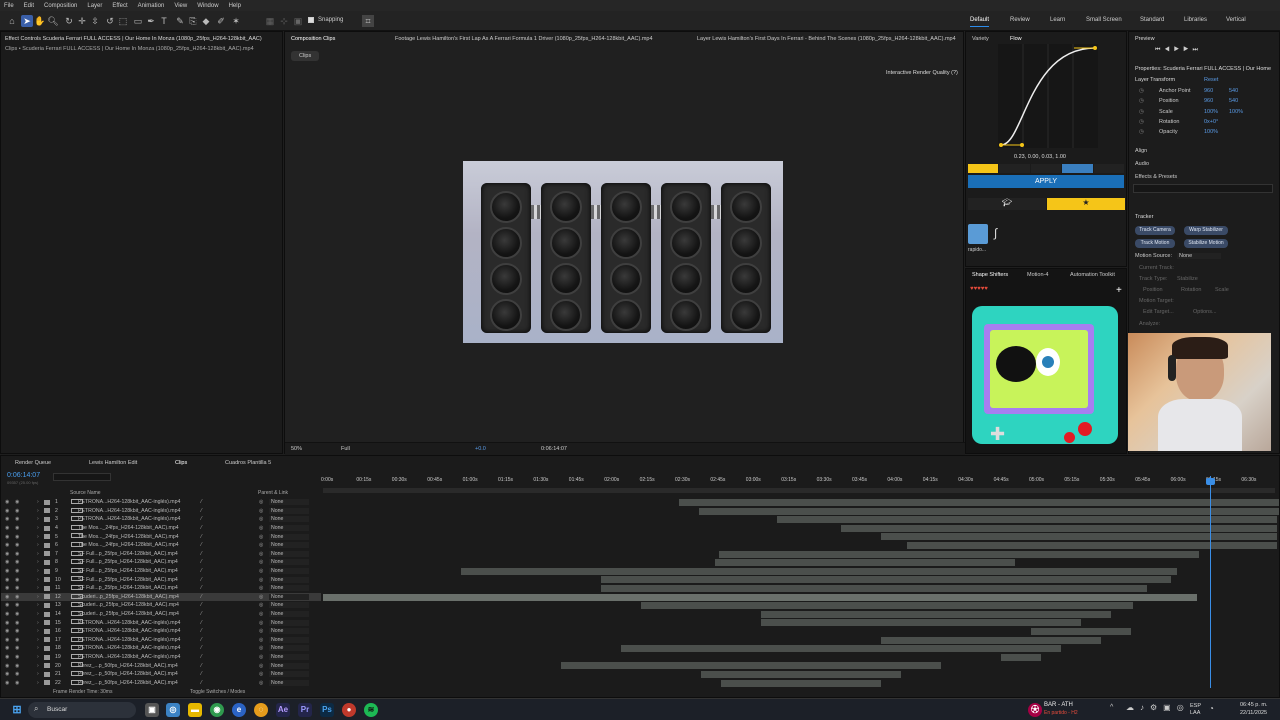 The height and width of the screenshot is (720, 1280). What do you see at coordinates (1195, 706) in the screenshot?
I see `language-indicator: ESP` at bounding box center [1195, 706].